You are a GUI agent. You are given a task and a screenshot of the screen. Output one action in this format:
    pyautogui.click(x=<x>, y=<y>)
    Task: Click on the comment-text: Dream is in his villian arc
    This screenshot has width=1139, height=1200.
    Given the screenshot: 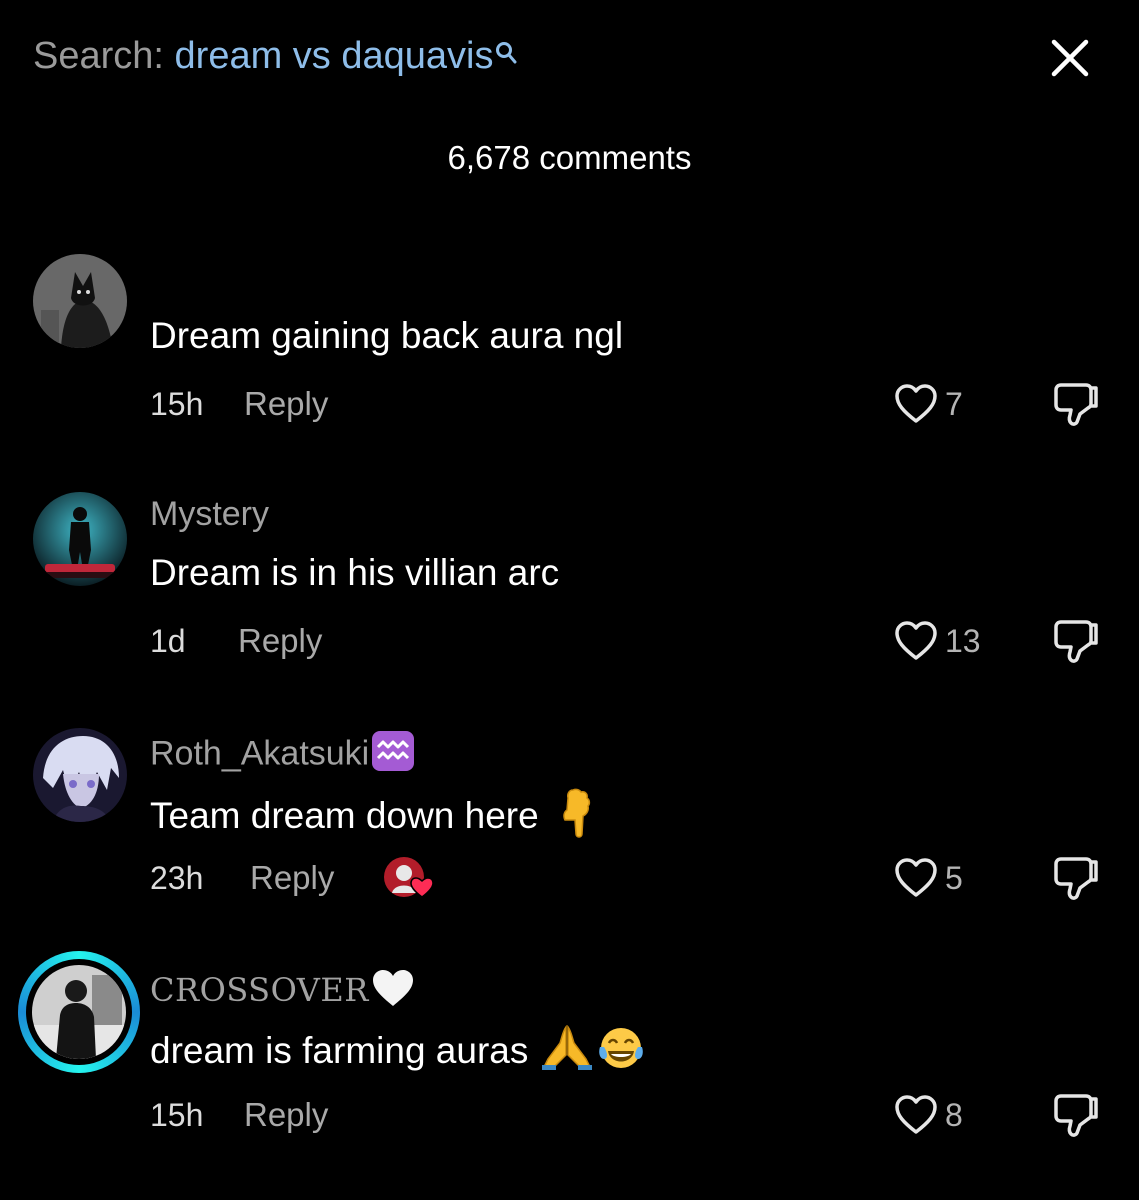 What is the action you would take?
    pyautogui.click(x=355, y=572)
    